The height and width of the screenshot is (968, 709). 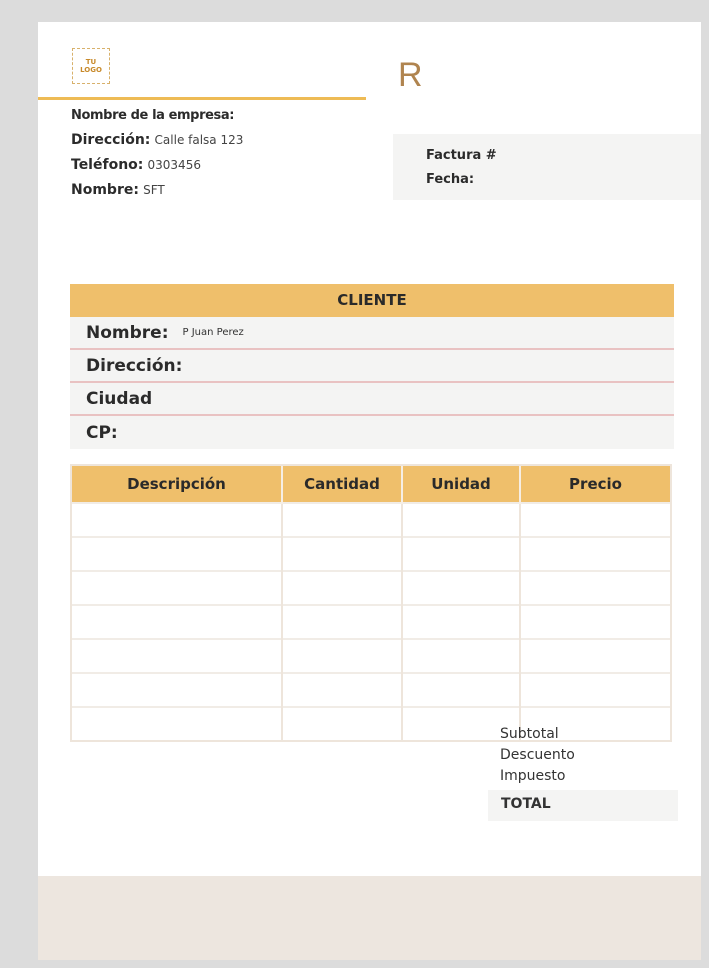 I want to click on footer-band, so click(x=369, y=918).